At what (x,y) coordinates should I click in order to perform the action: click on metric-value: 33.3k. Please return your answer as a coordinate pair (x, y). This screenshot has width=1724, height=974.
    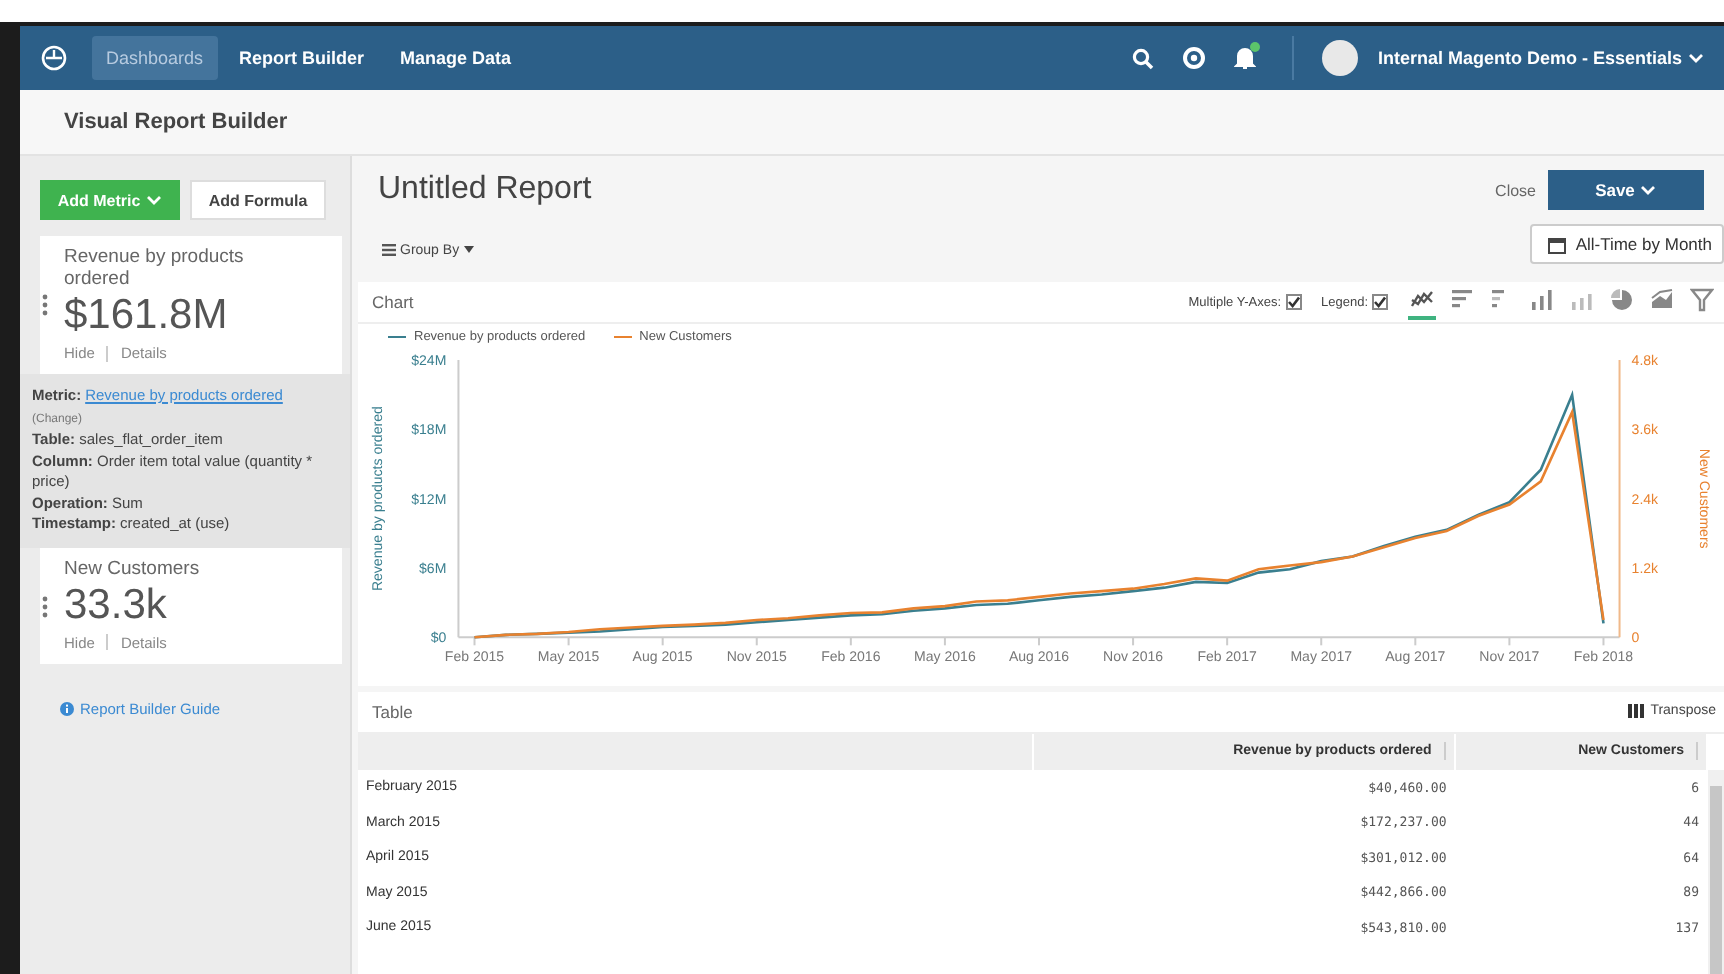
    Looking at the image, I should click on (116, 605).